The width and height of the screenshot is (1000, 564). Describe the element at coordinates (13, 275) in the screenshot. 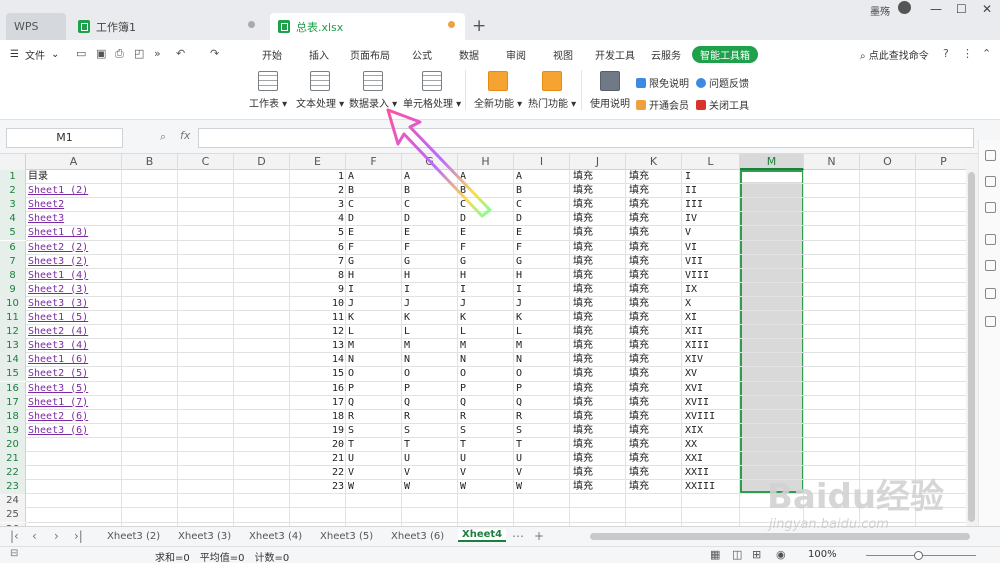

I see `row-header: 8` at that location.